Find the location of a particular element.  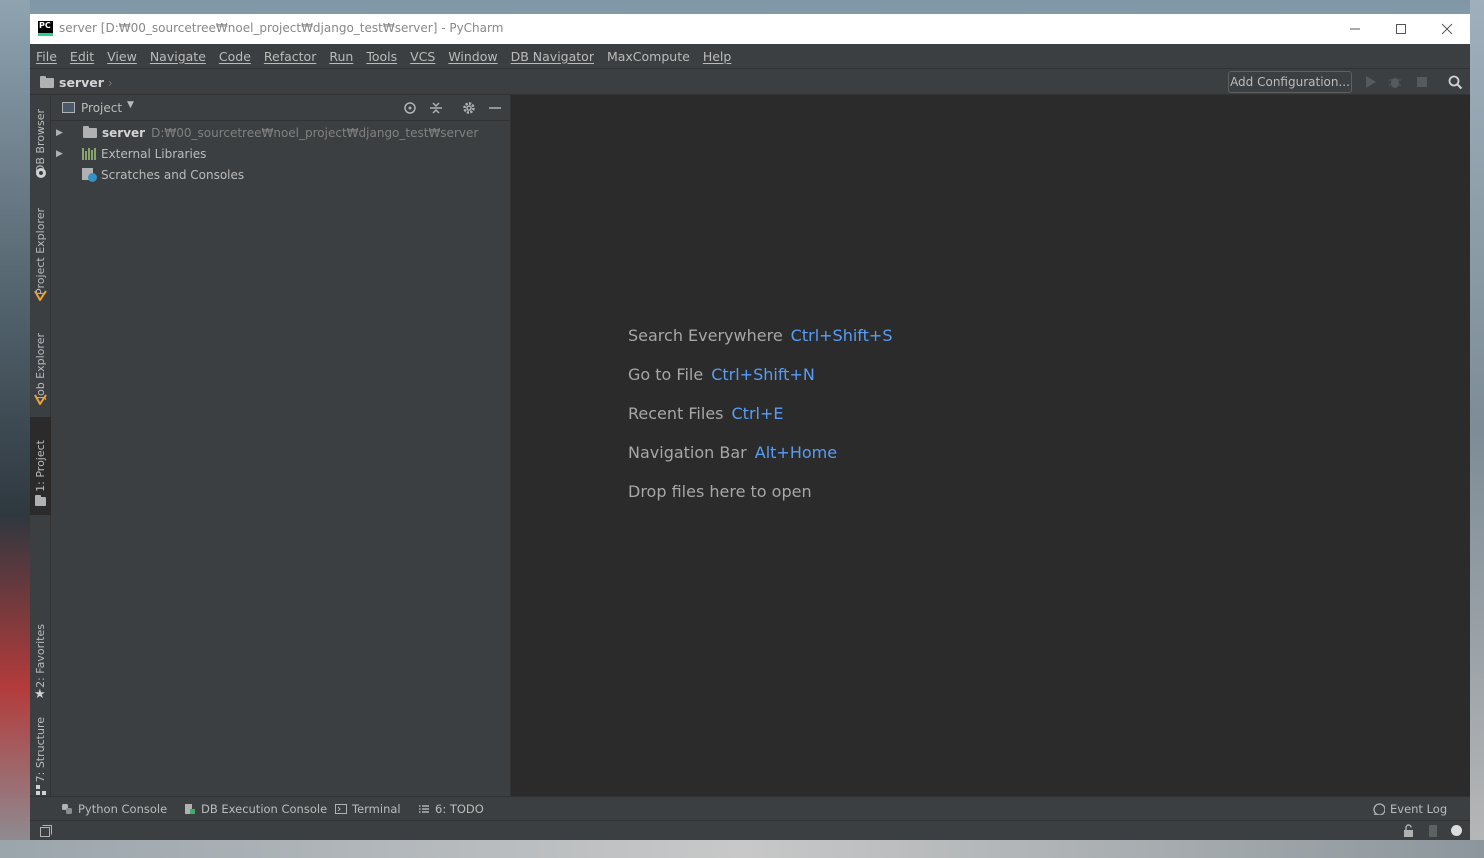

desktop-background-right is located at coordinates (1477, 429).